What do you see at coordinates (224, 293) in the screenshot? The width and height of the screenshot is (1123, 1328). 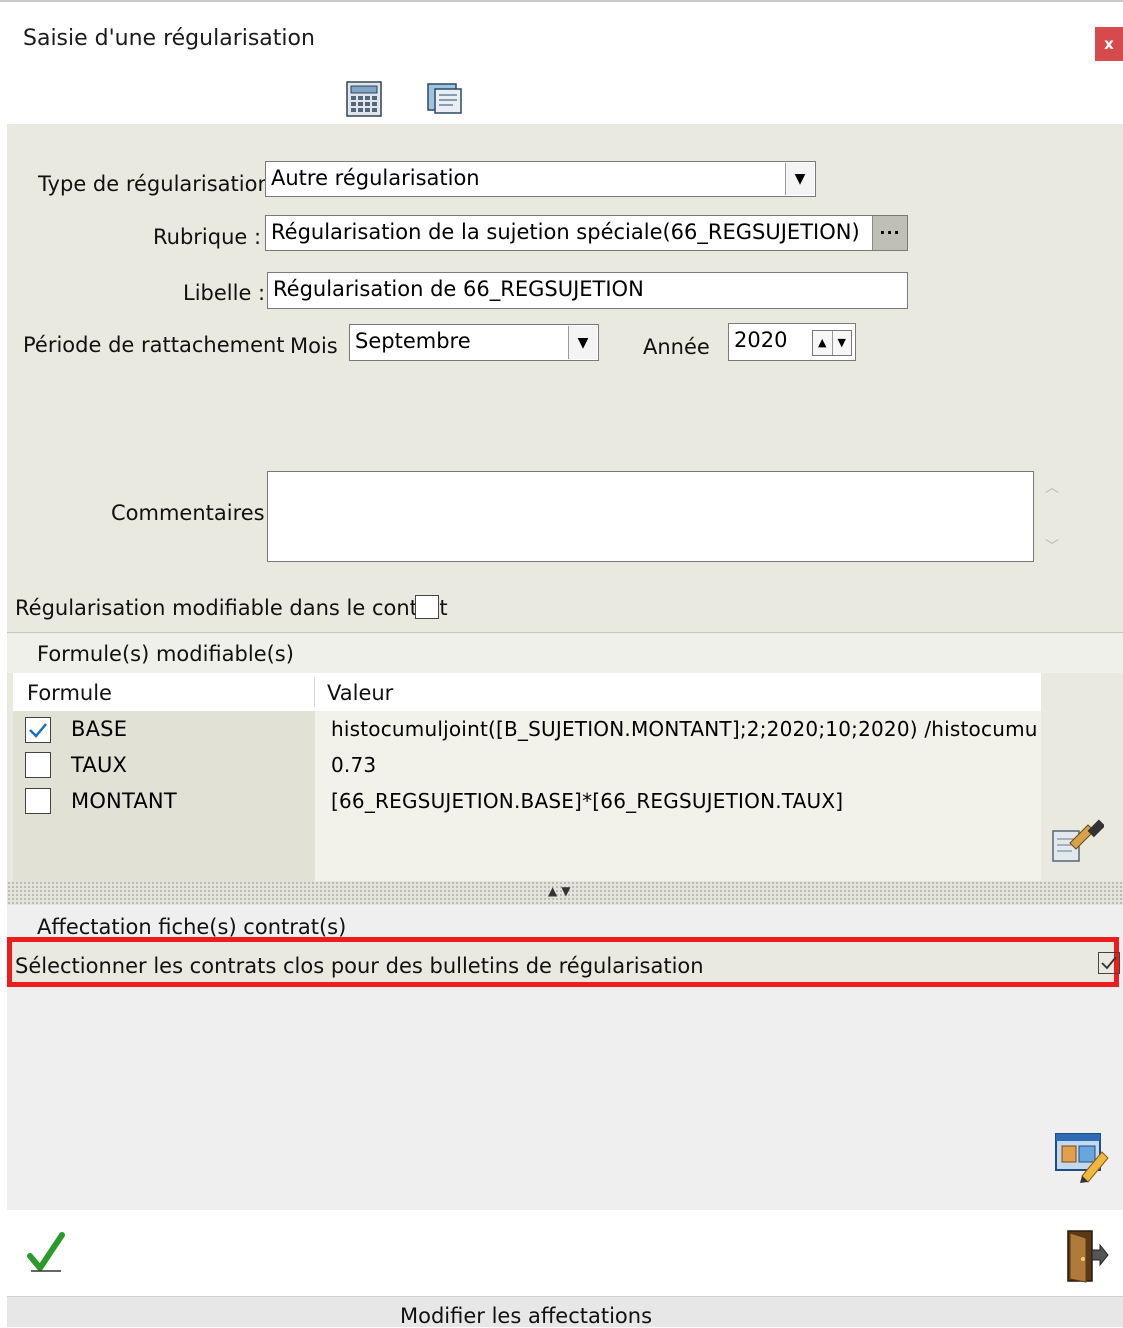 I see `libelle-label: Libelle :` at bounding box center [224, 293].